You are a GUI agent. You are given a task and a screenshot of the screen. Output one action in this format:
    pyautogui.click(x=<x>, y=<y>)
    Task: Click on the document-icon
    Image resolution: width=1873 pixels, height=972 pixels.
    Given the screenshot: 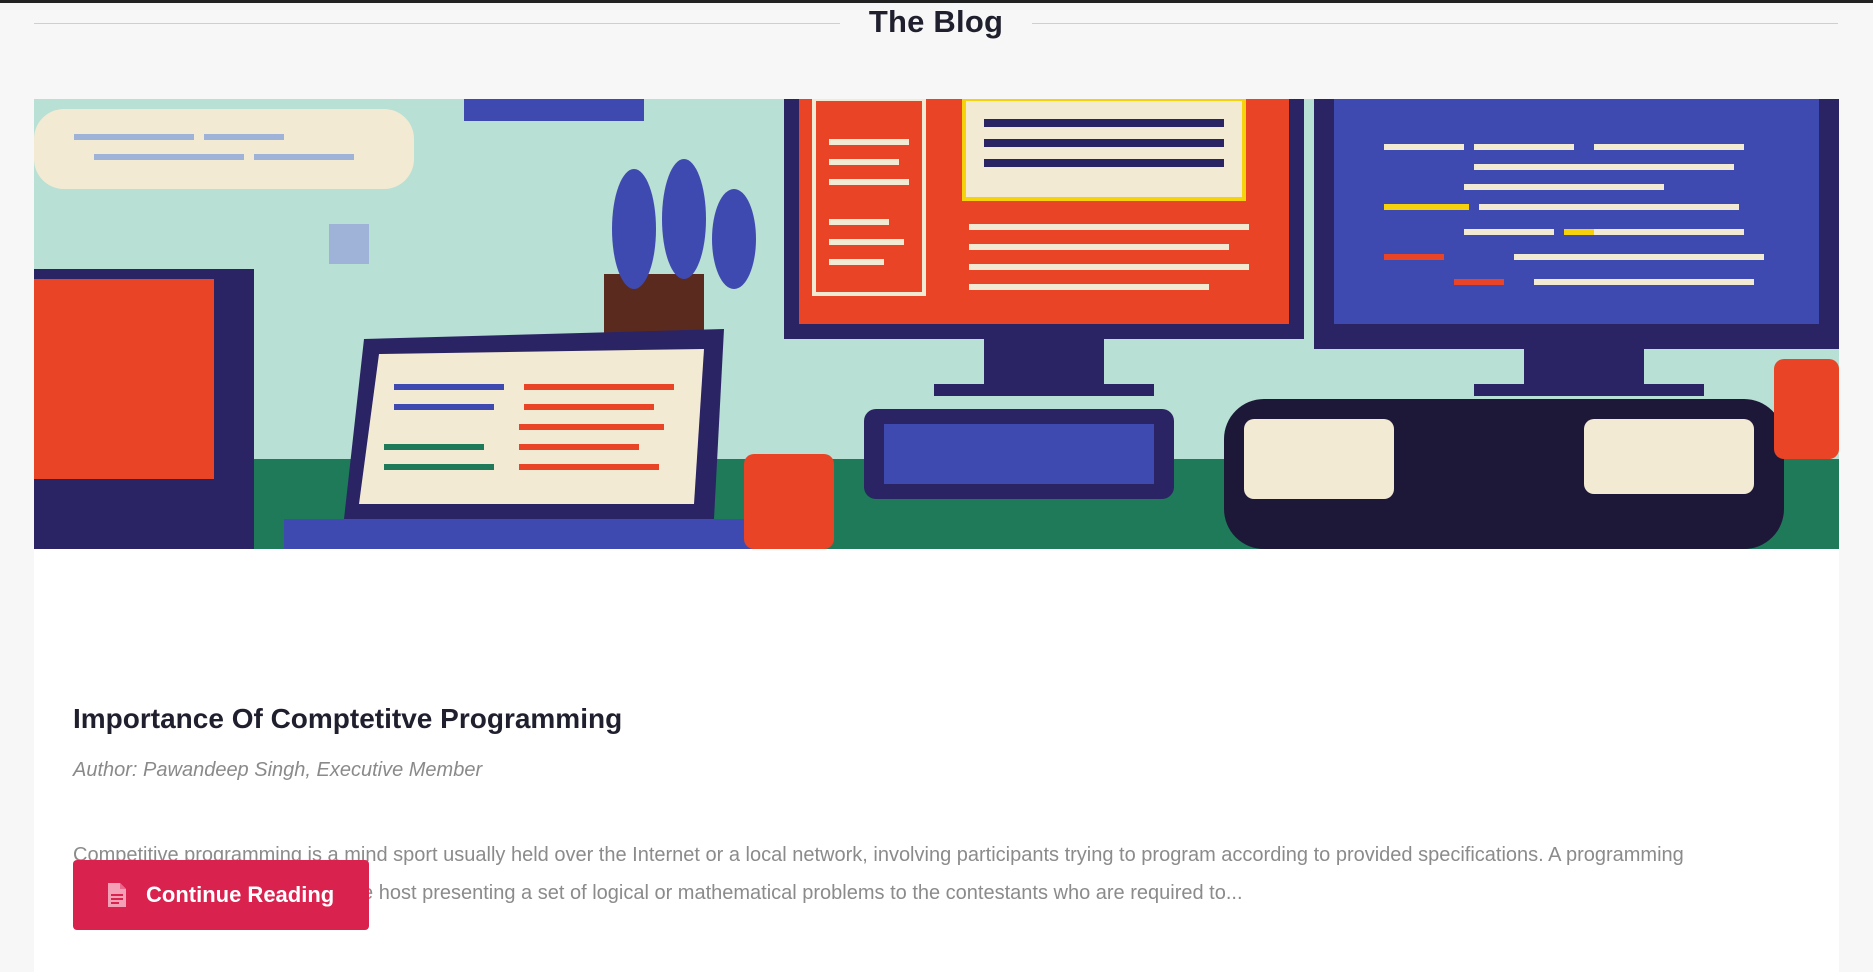 What is the action you would take?
    pyautogui.click(x=117, y=895)
    